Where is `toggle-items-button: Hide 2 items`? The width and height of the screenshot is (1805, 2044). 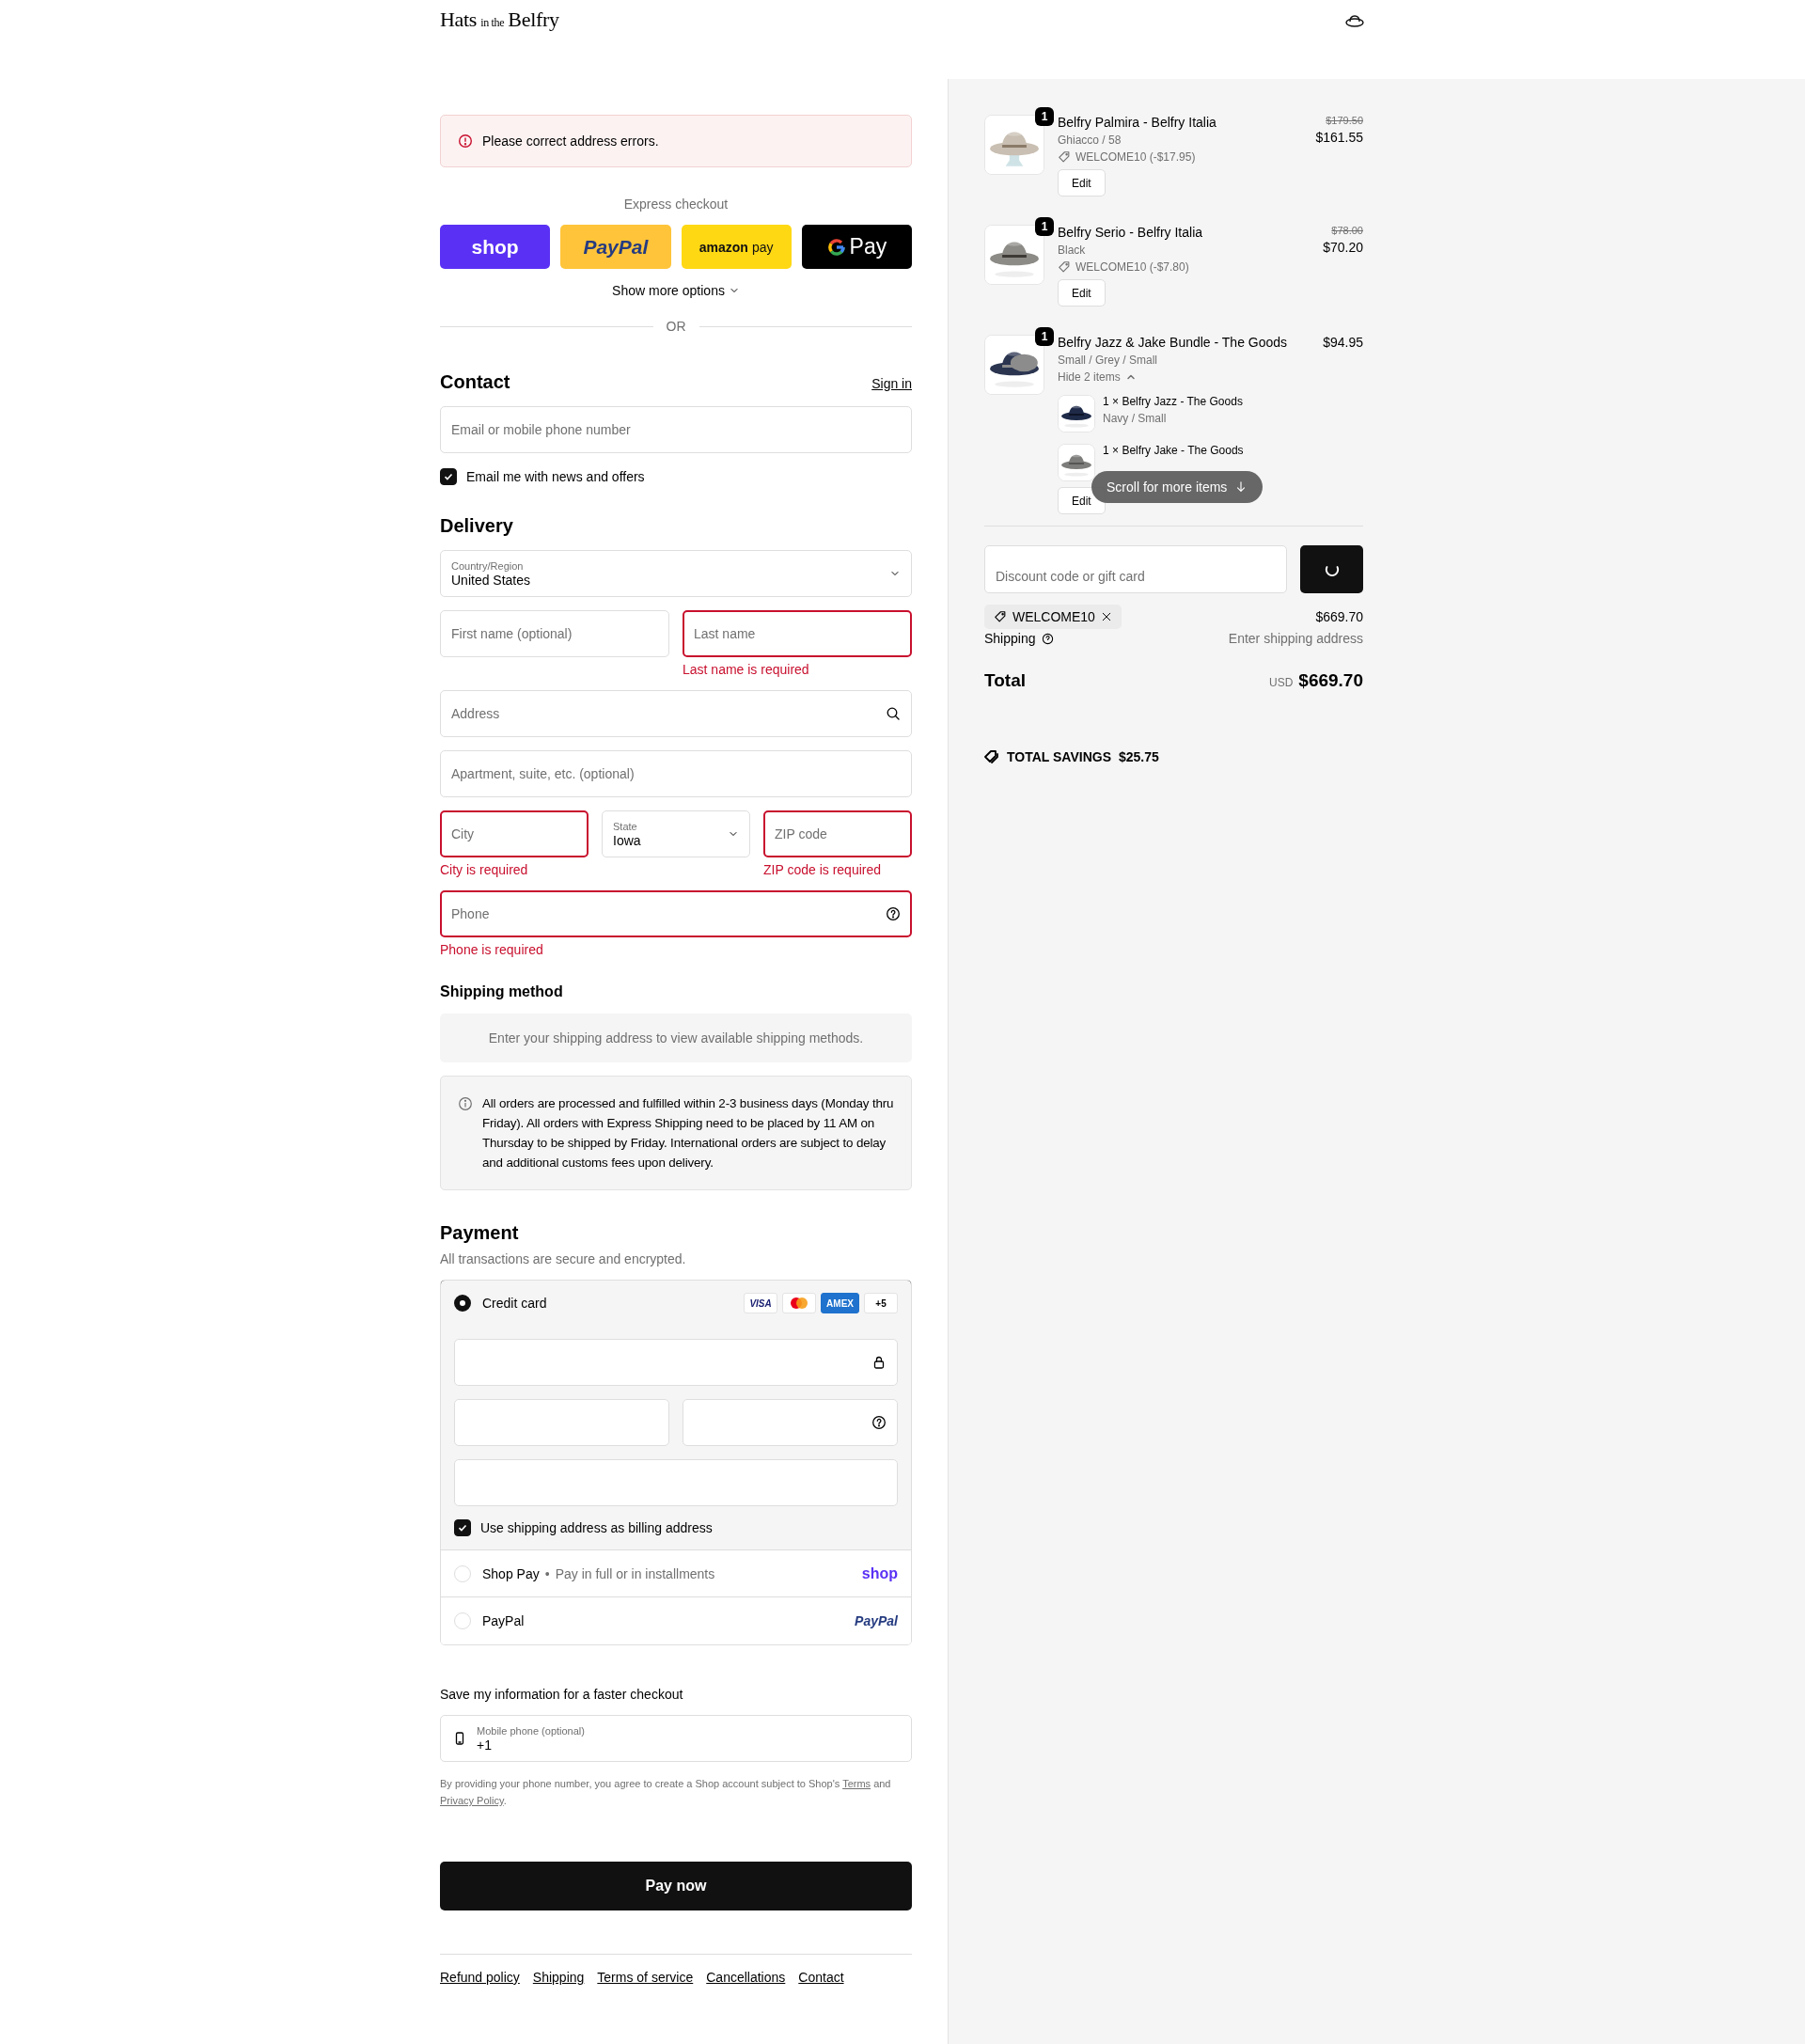
toggle-items-button: Hide 2 items is located at coordinates (1097, 377).